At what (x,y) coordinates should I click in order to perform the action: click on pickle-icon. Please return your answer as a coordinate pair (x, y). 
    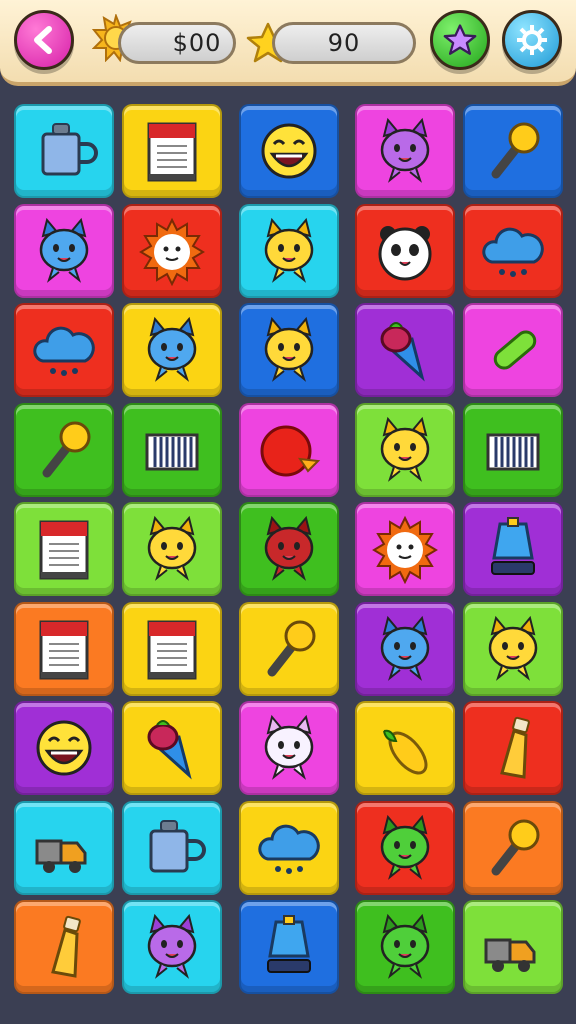
    Looking at the image, I should click on (515, 350).